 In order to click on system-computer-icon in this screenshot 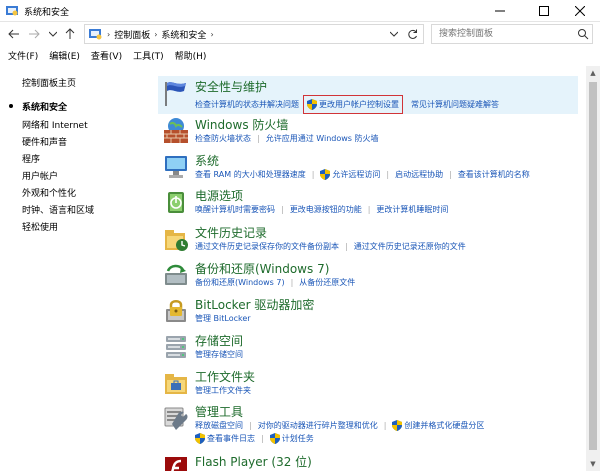, I will do `click(176, 167)`.